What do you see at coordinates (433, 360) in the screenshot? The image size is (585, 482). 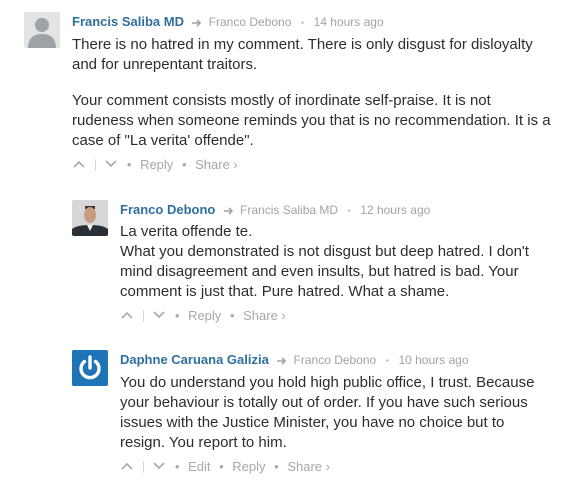 I see `timestamp: 10 hours ago` at bounding box center [433, 360].